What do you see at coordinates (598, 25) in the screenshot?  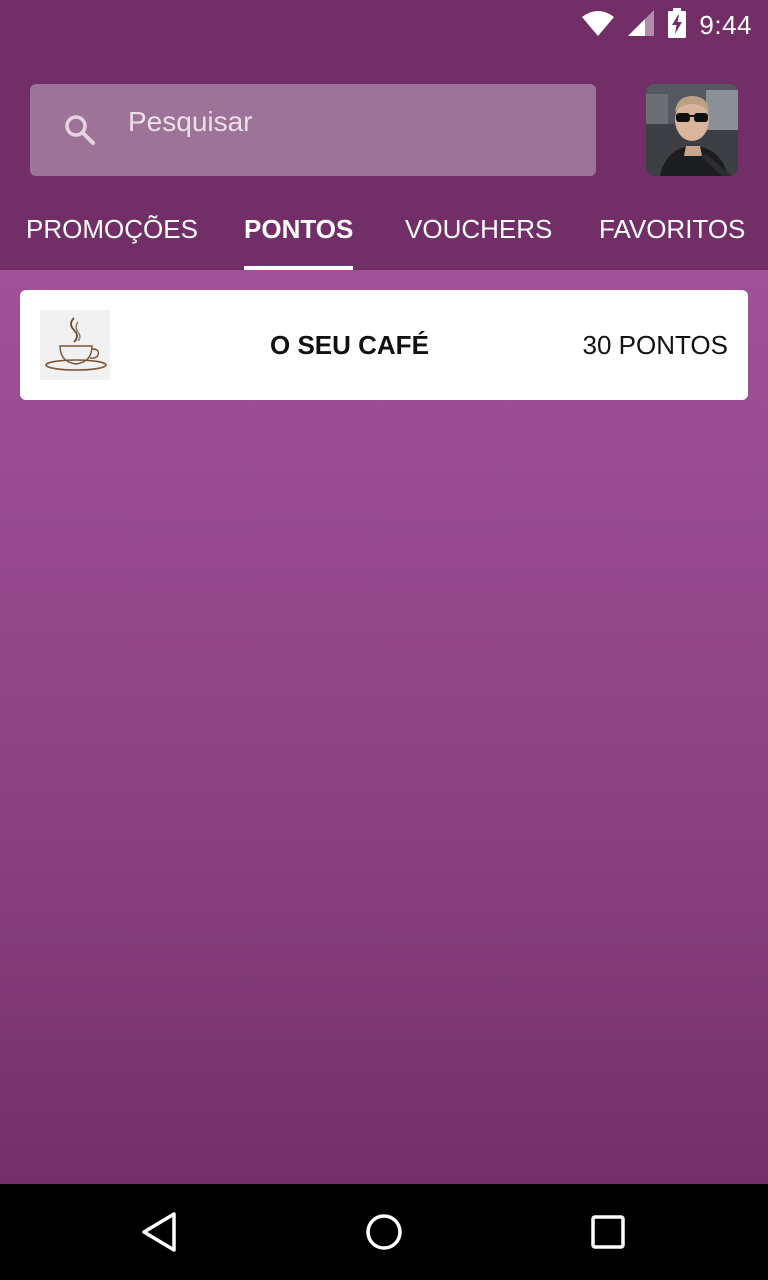 I see `wifi-icon` at bounding box center [598, 25].